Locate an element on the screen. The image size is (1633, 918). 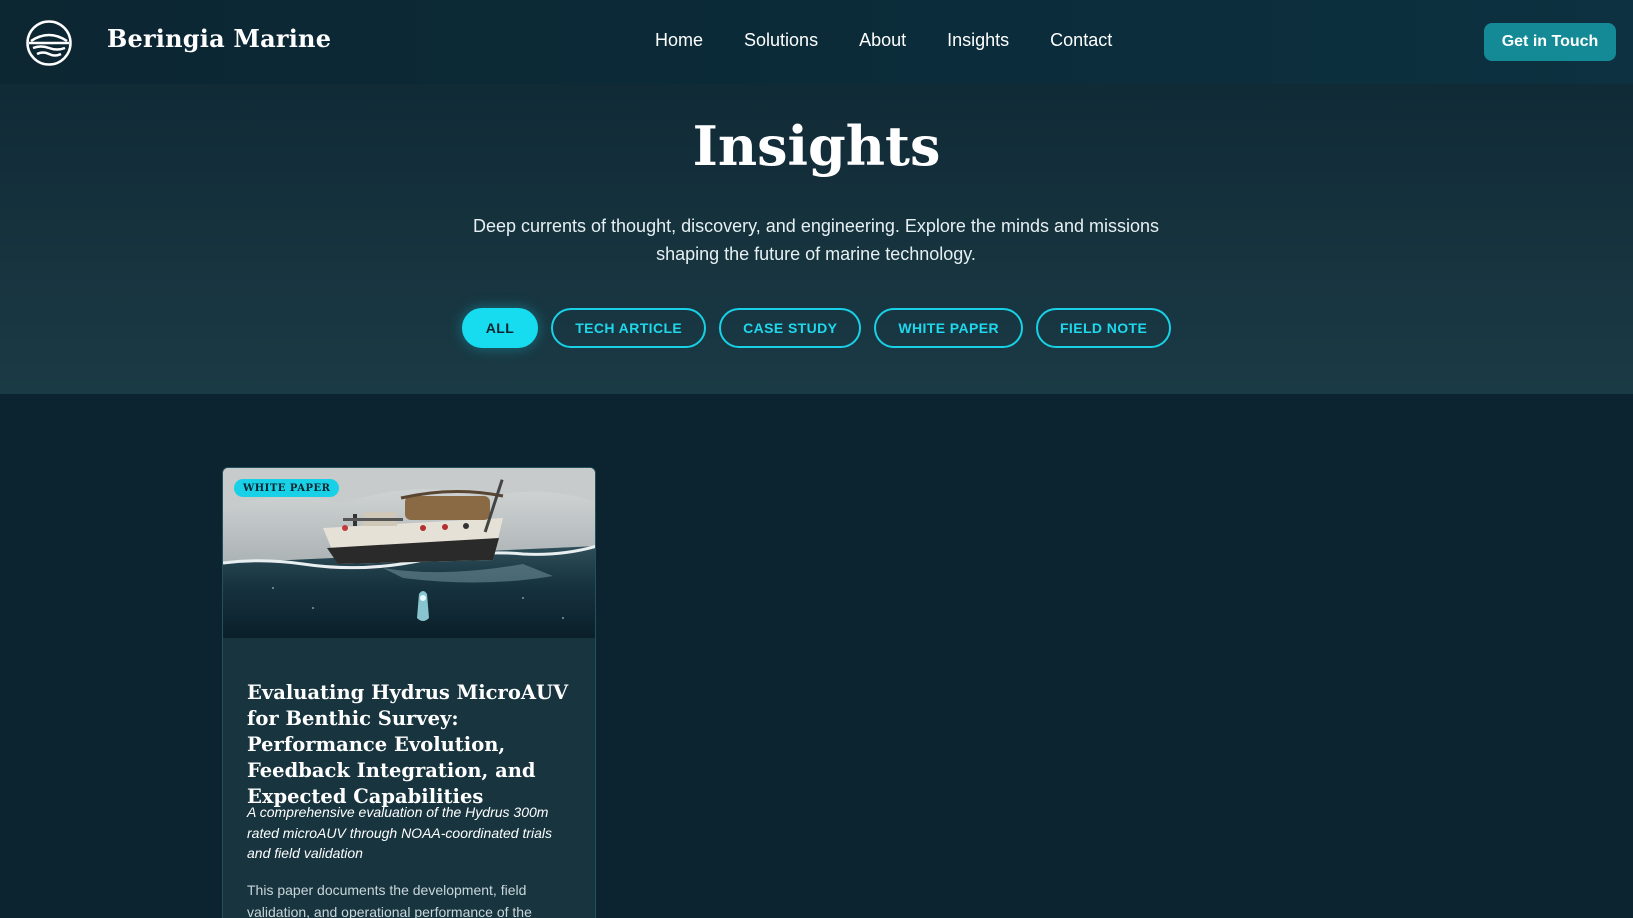
logo-icon is located at coordinates (49, 43).